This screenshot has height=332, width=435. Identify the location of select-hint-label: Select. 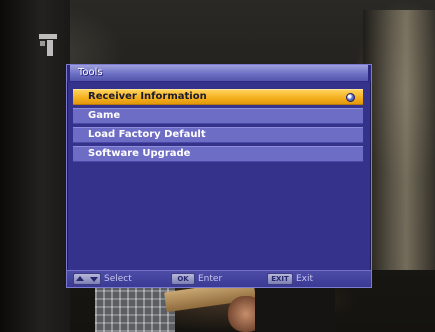
(118, 279).